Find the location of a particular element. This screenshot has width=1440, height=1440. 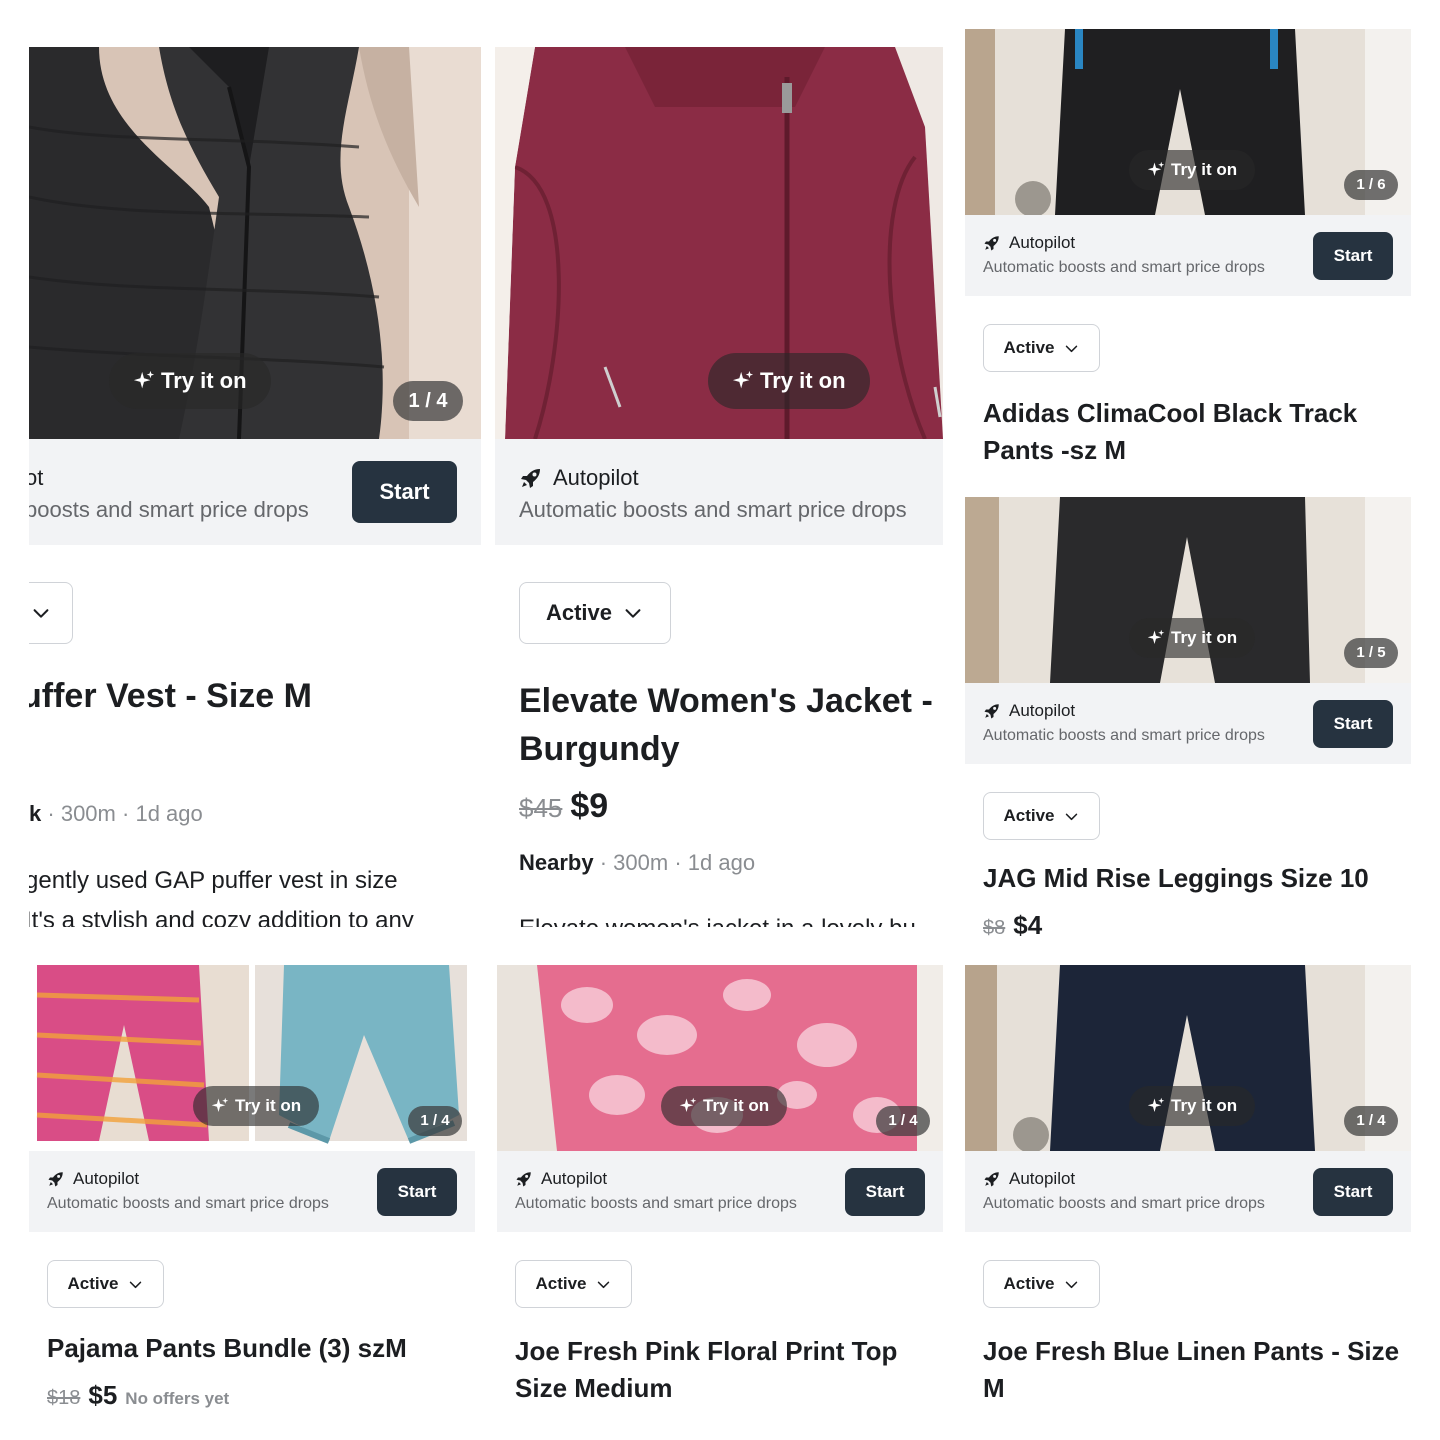

title-line: Joe Fresh Pink Floral Print Top is located at coordinates (706, 1351).